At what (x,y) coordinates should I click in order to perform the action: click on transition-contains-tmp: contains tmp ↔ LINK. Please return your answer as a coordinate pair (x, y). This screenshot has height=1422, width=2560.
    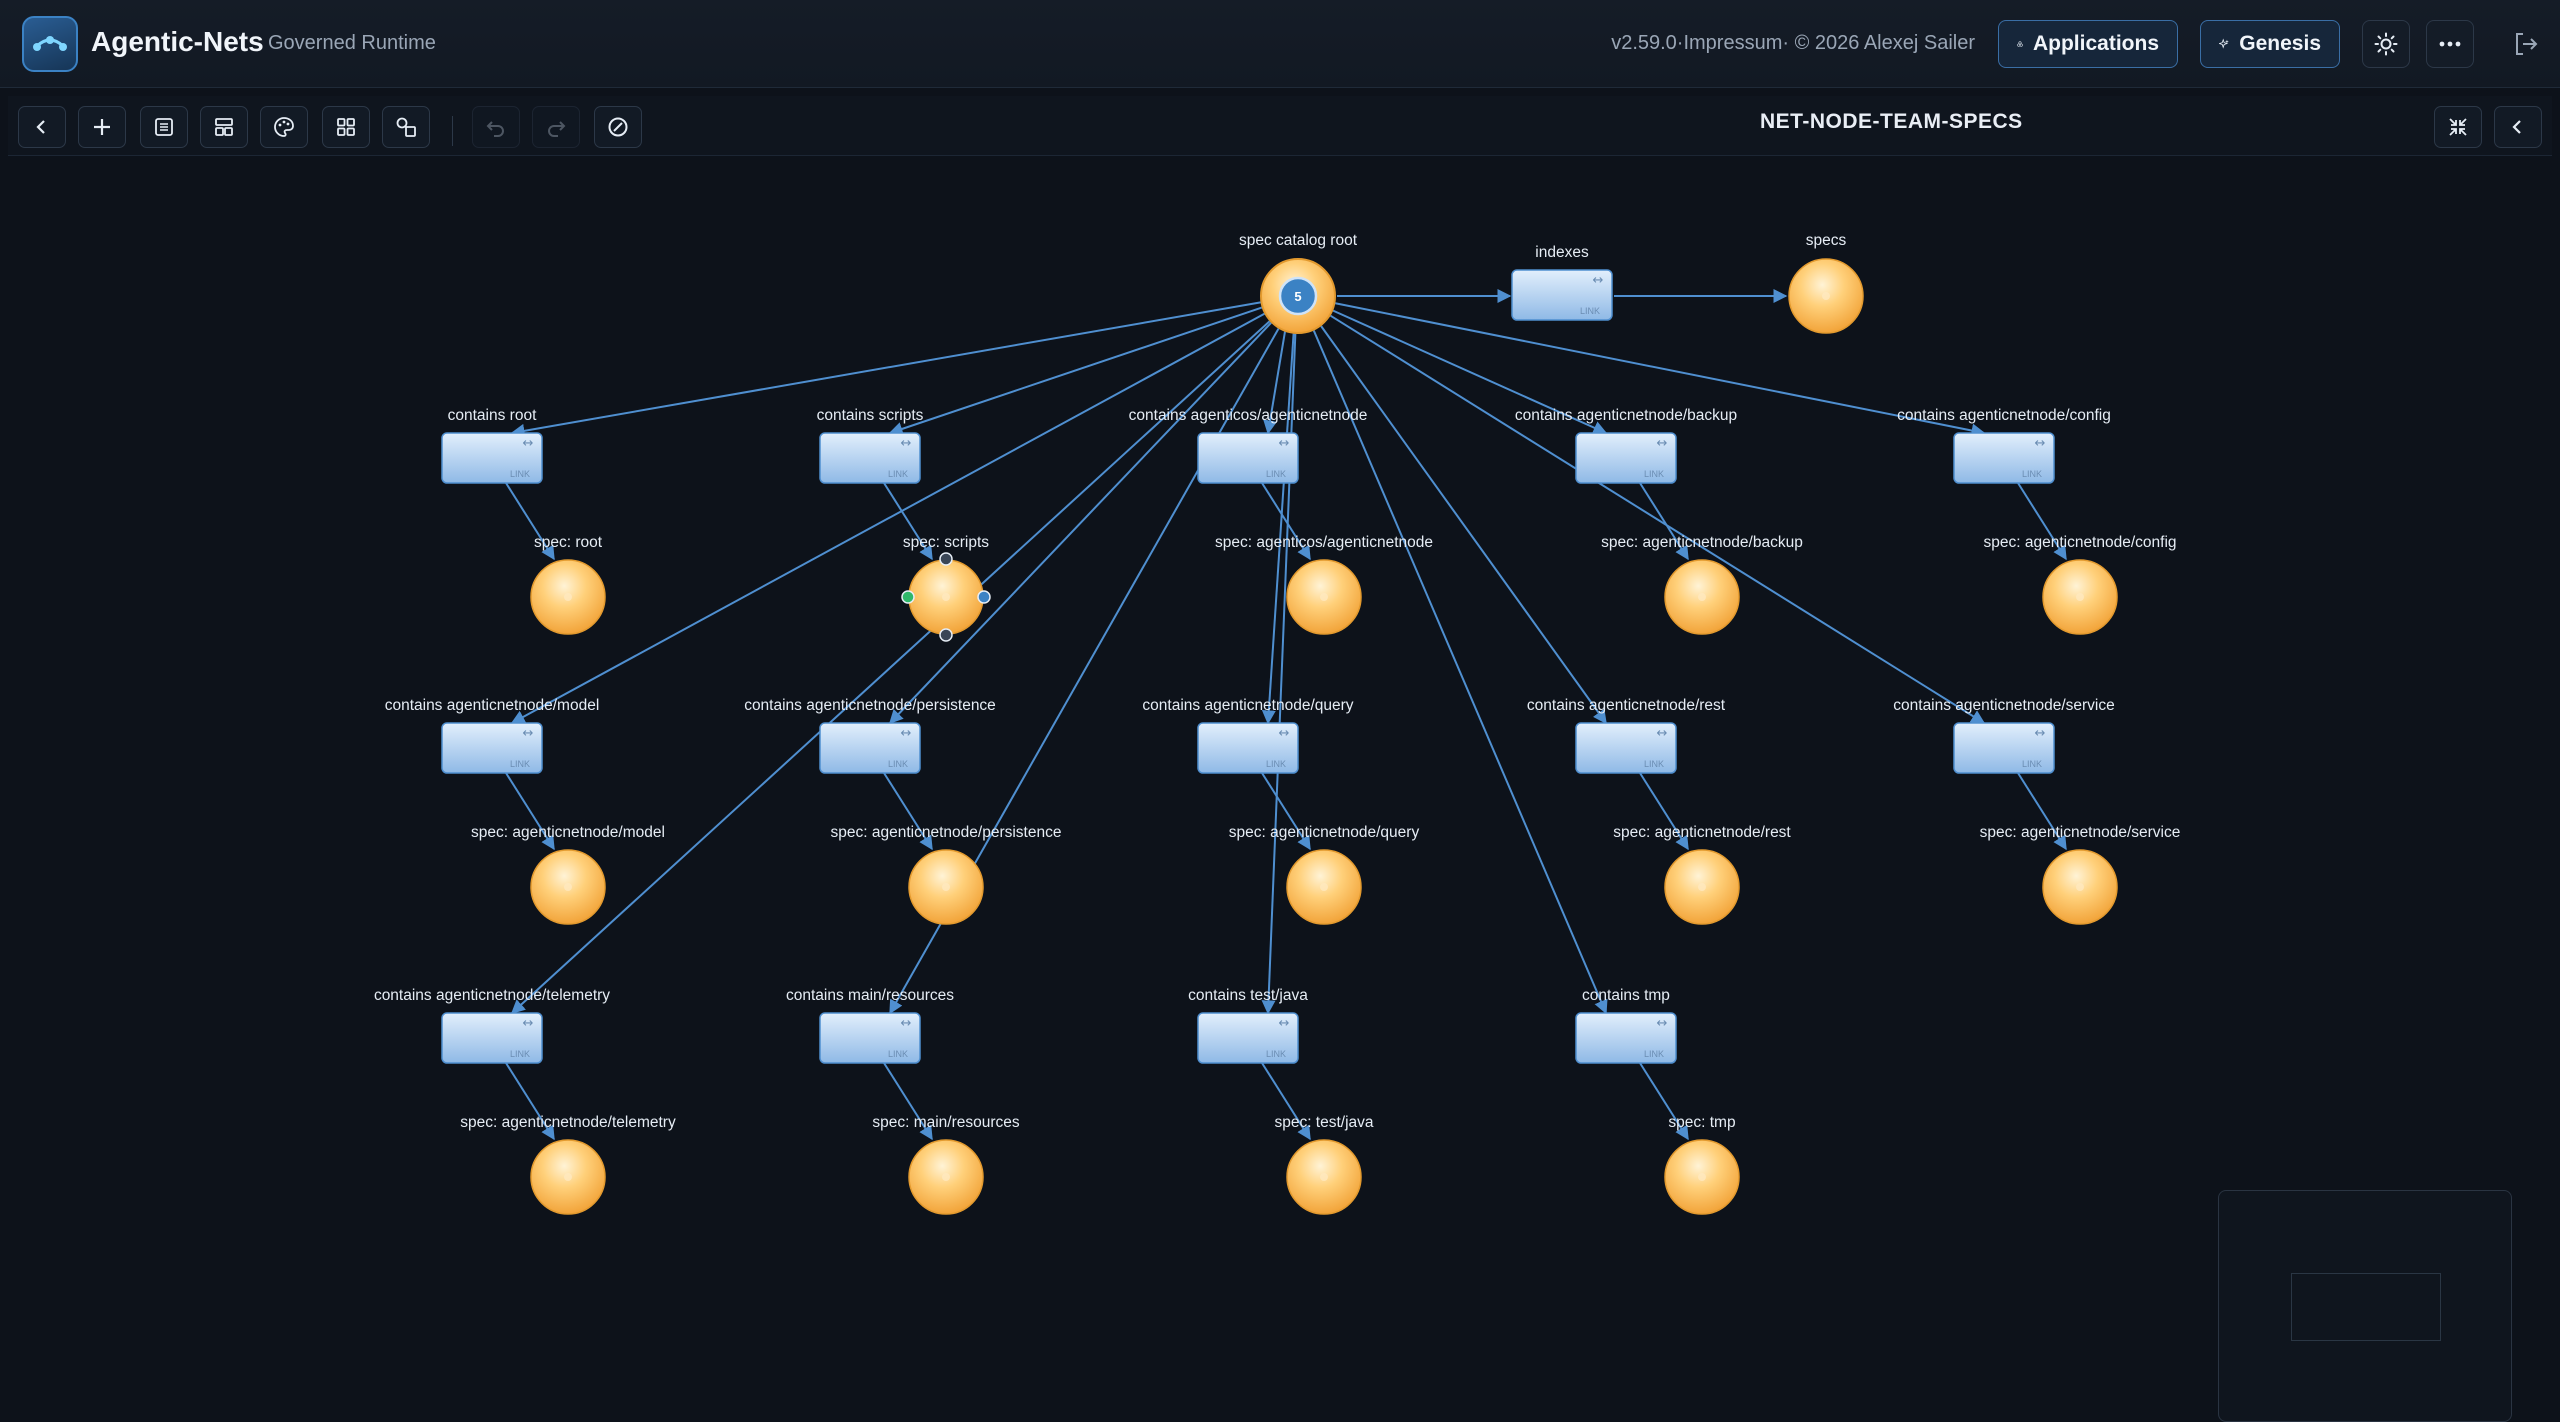
    Looking at the image, I should click on (1626, 1025).